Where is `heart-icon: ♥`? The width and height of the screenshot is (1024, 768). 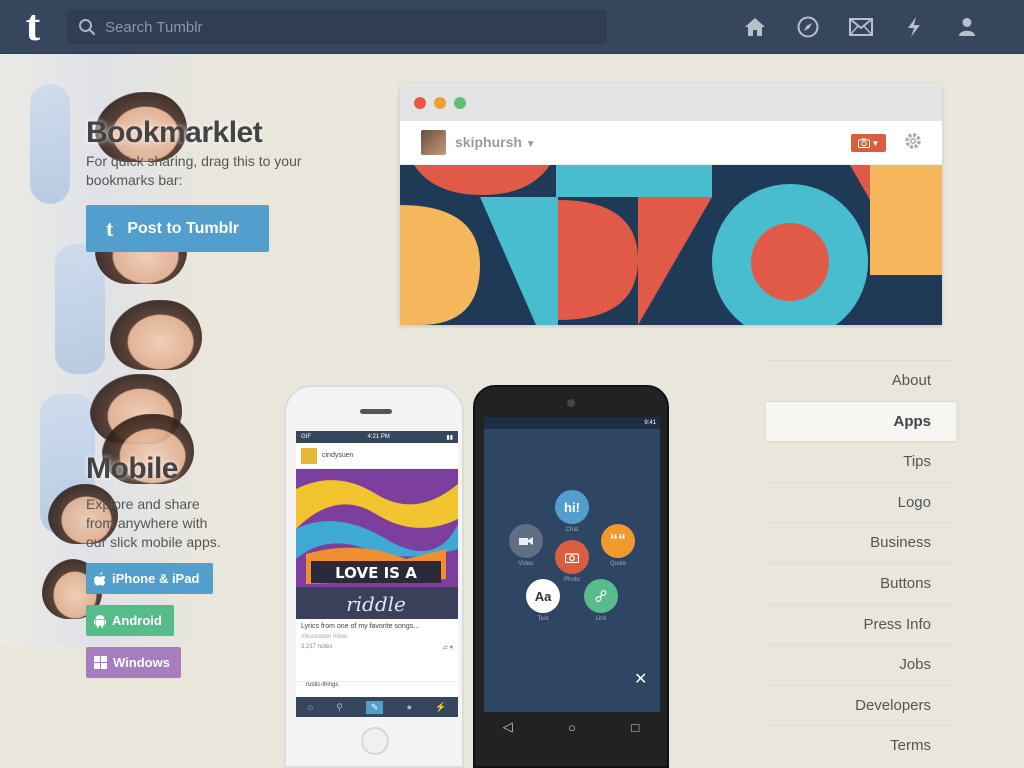 heart-icon: ♥ is located at coordinates (451, 648).